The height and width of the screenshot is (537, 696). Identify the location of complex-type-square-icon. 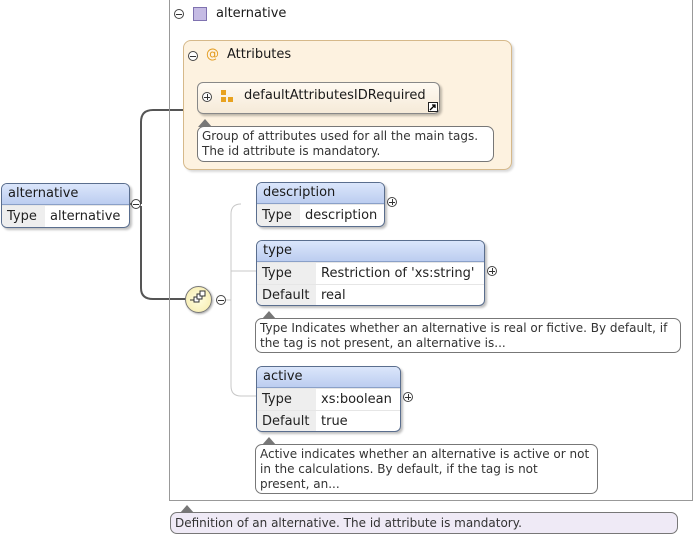
(200, 14).